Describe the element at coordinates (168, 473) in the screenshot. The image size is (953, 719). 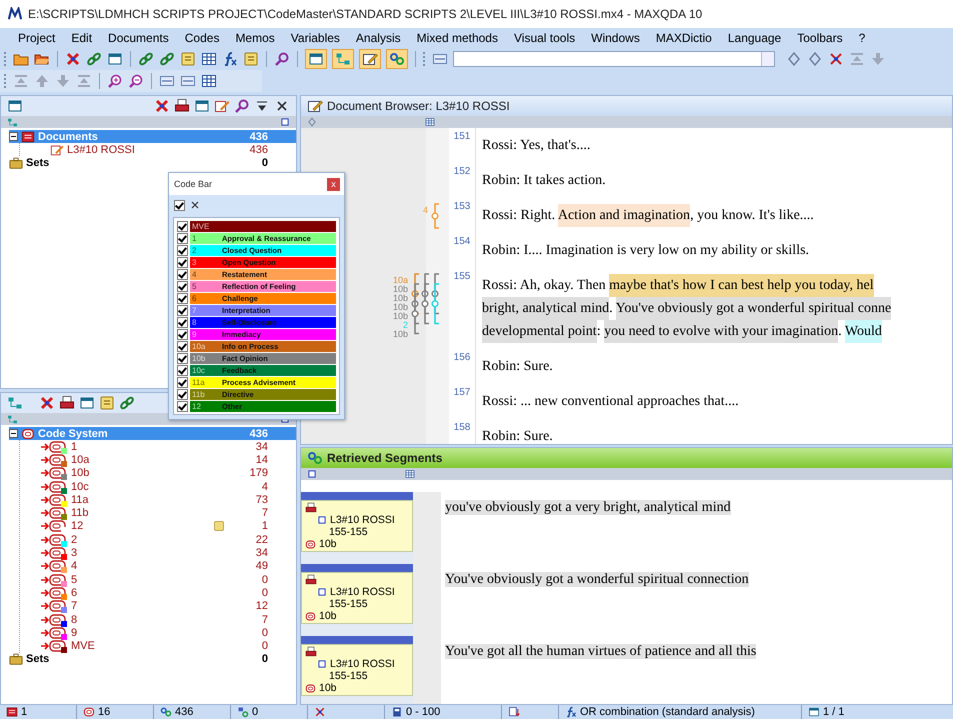
I see `code-row: 10b 179` at that location.